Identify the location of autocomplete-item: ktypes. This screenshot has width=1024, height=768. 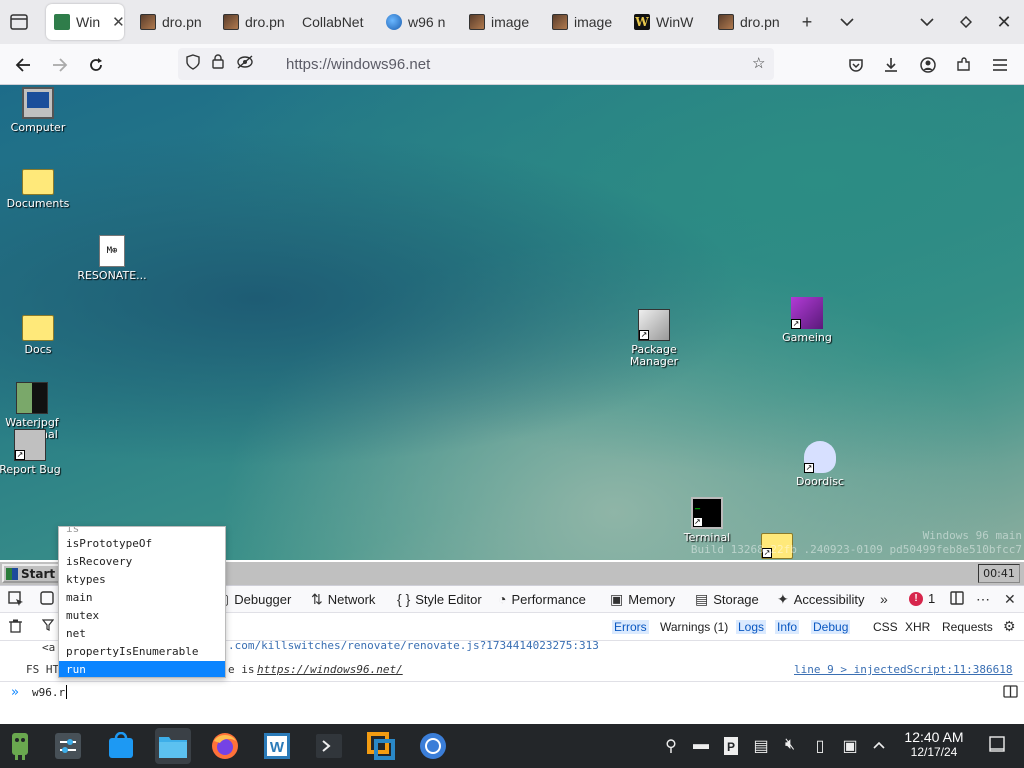
(142, 580).